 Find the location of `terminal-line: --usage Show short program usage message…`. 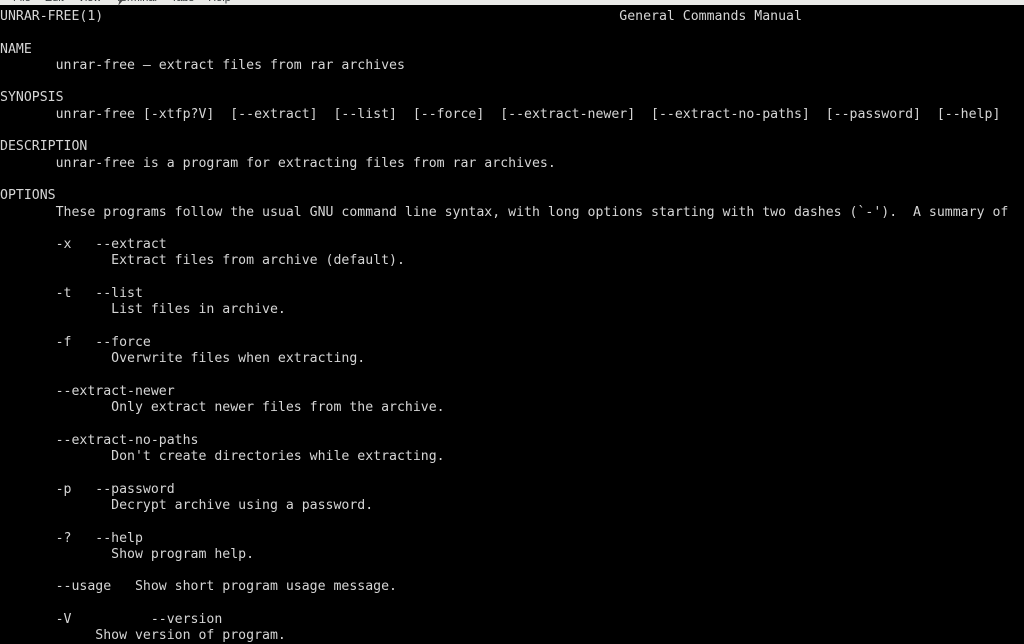

terminal-line: --usage Show short program usage message… is located at coordinates (198, 587).